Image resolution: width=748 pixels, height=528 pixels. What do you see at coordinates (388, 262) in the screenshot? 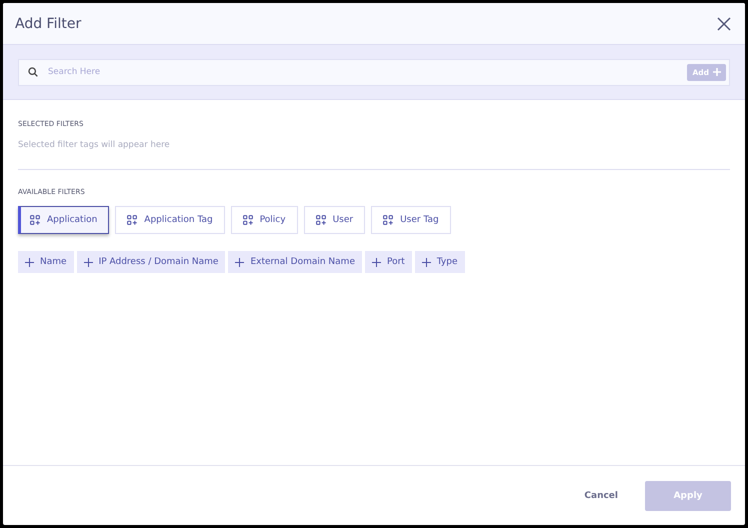
I see `add-field-button: Port` at bounding box center [388, 262].